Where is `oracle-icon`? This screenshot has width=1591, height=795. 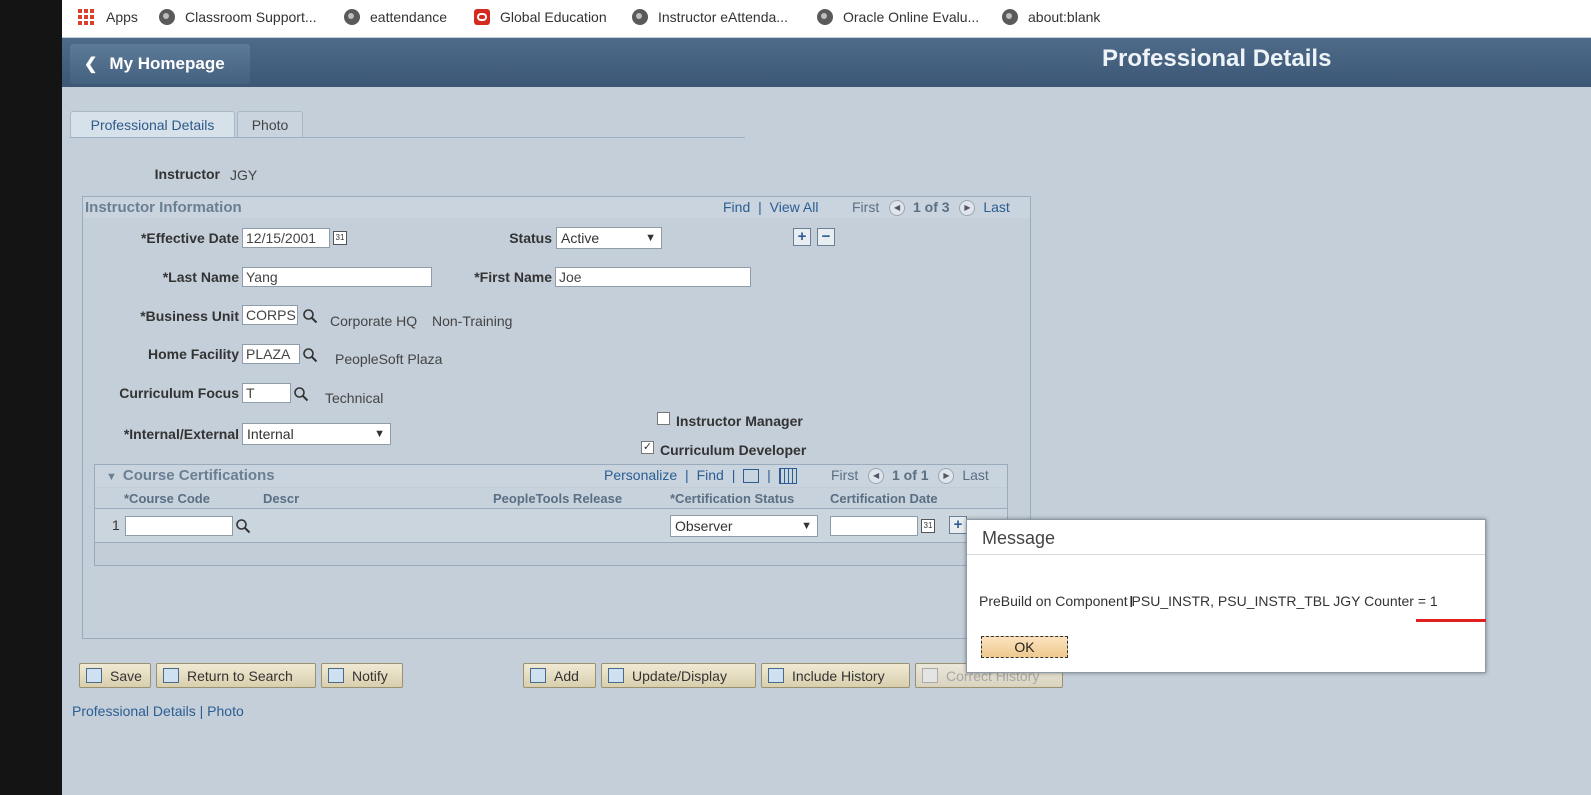 oracle-icon is located at coordinates (482, 17).